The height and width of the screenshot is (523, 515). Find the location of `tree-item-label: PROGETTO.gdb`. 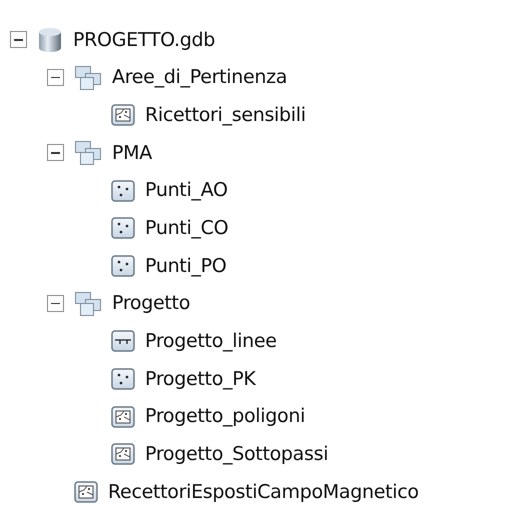

tree-item-label: PROGETTO.gdb is located at coordinates (144, 40).